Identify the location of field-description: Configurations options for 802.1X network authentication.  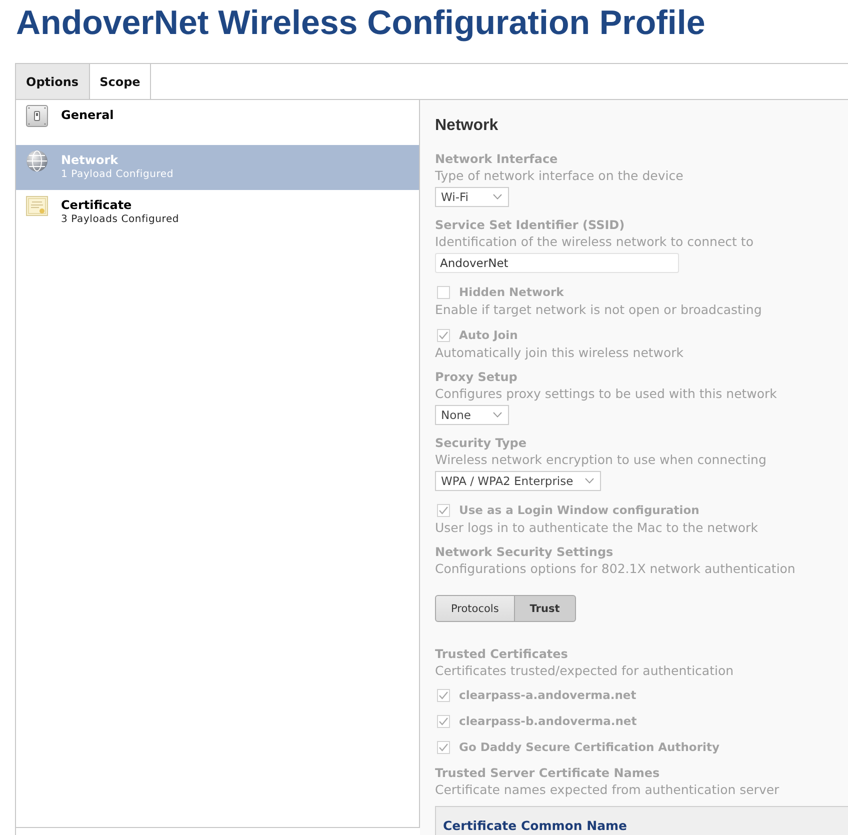
(615, 568).